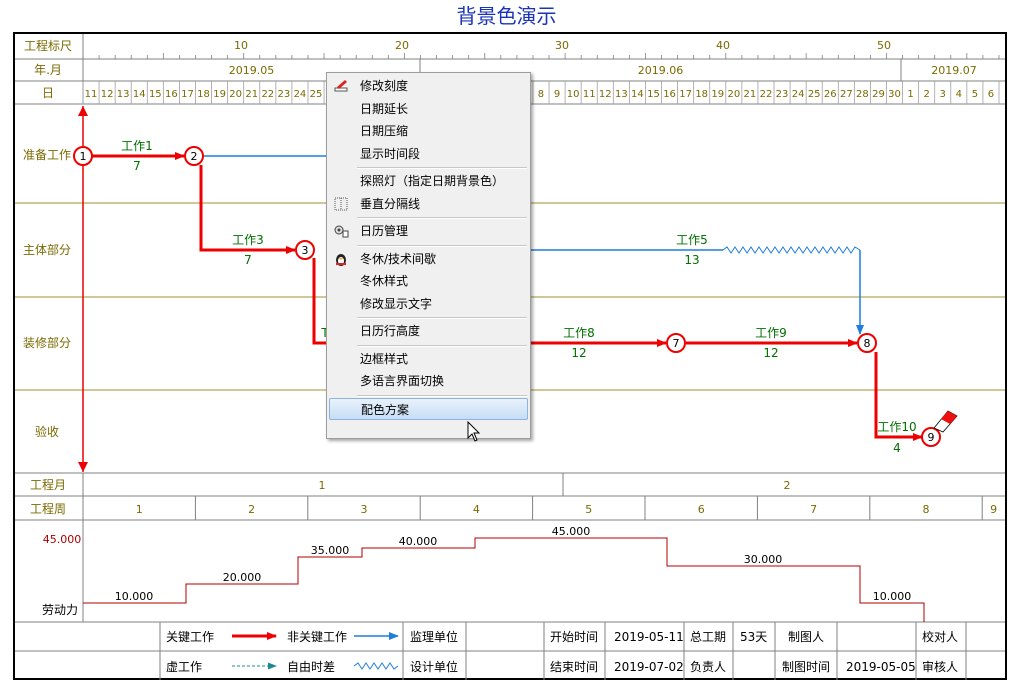 Image resolution: width=1013 pixels, height=694 pixels. Describe the element at coordinates (621, 94) in the screenshot. I see `day-label: 13` at that location.